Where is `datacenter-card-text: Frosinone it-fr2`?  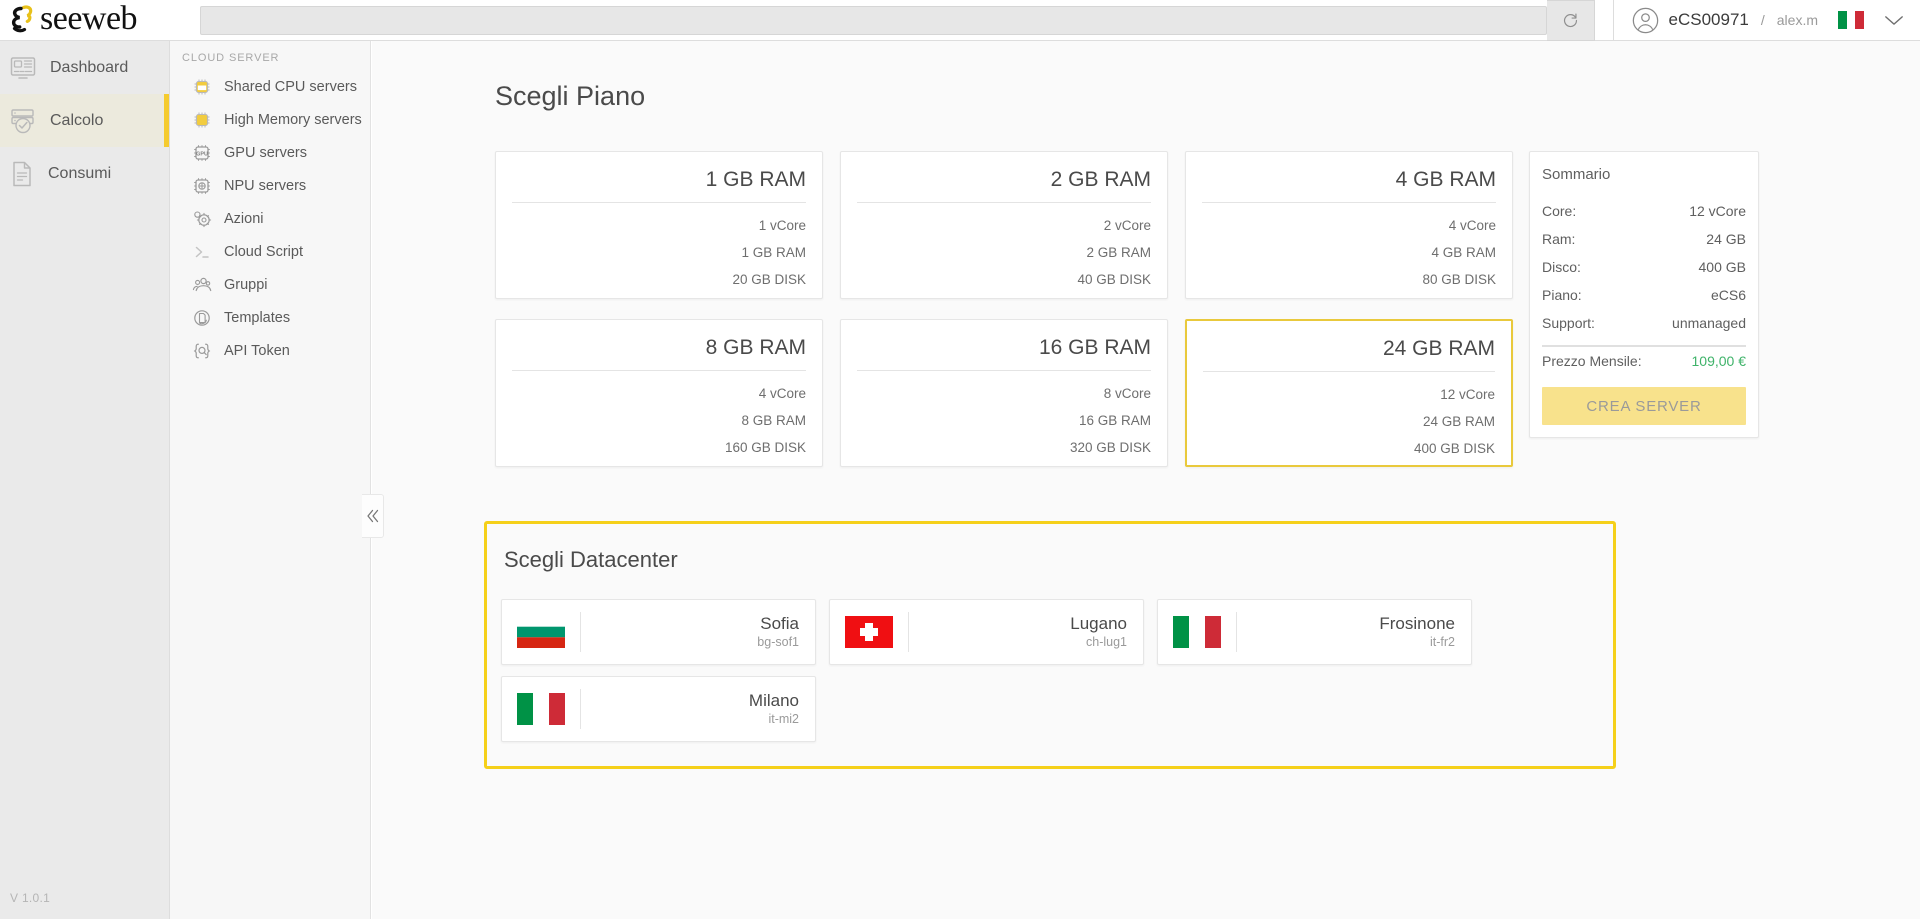 datacenter-card-text: Frosinone it-fr2 is located at coordinates (1354, 632).